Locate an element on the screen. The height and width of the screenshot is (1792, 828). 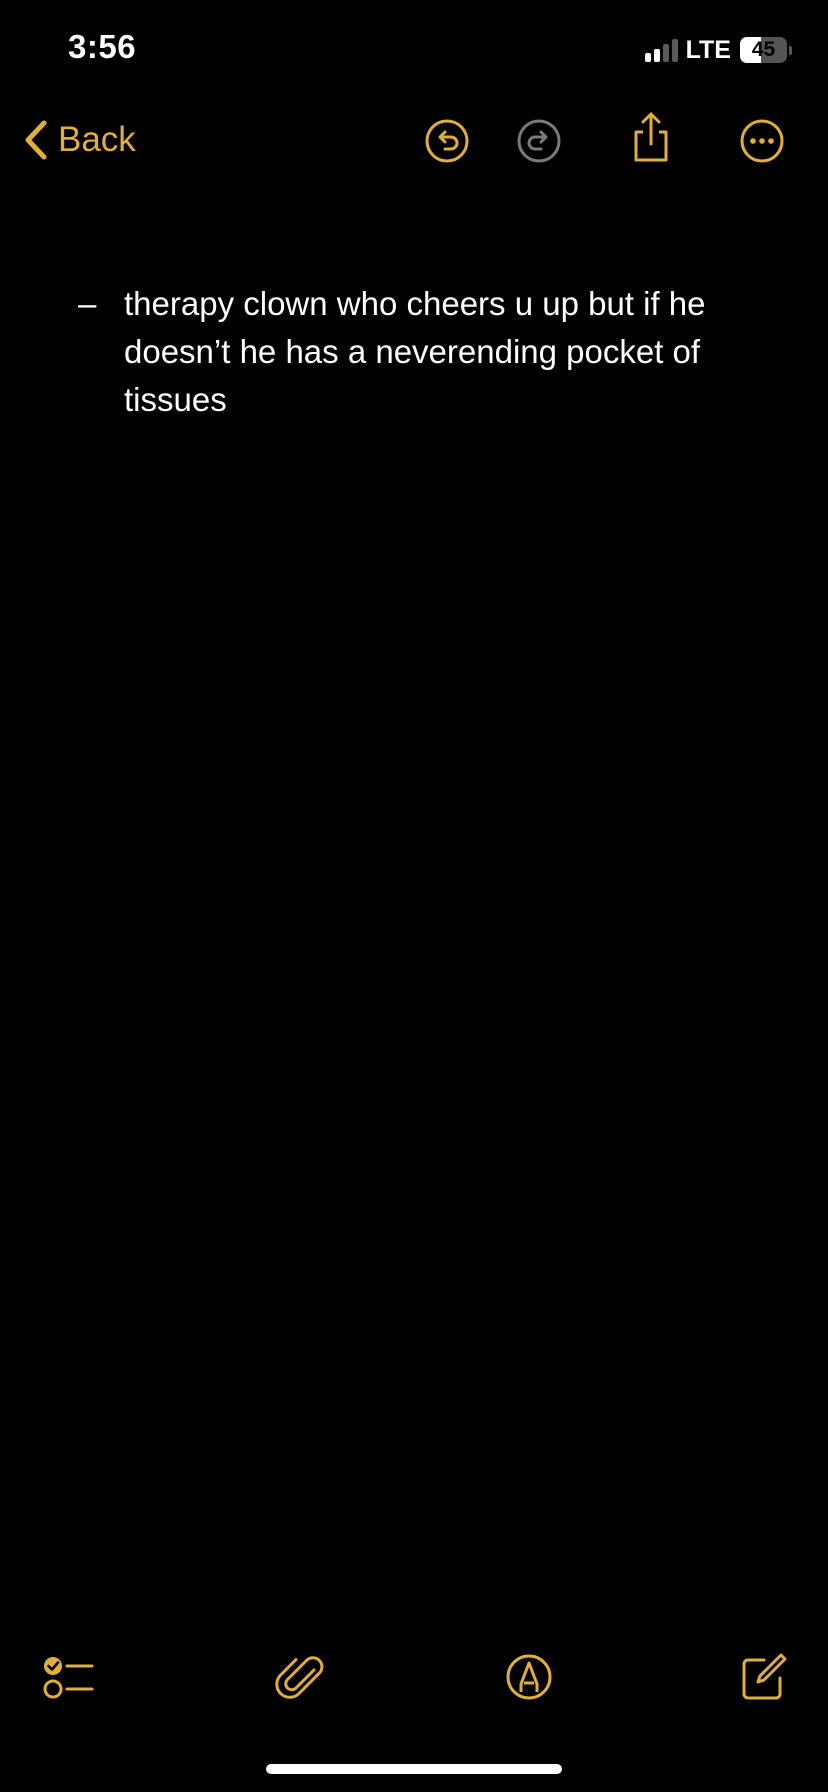
share-icon is located at coordinates (651, 137).